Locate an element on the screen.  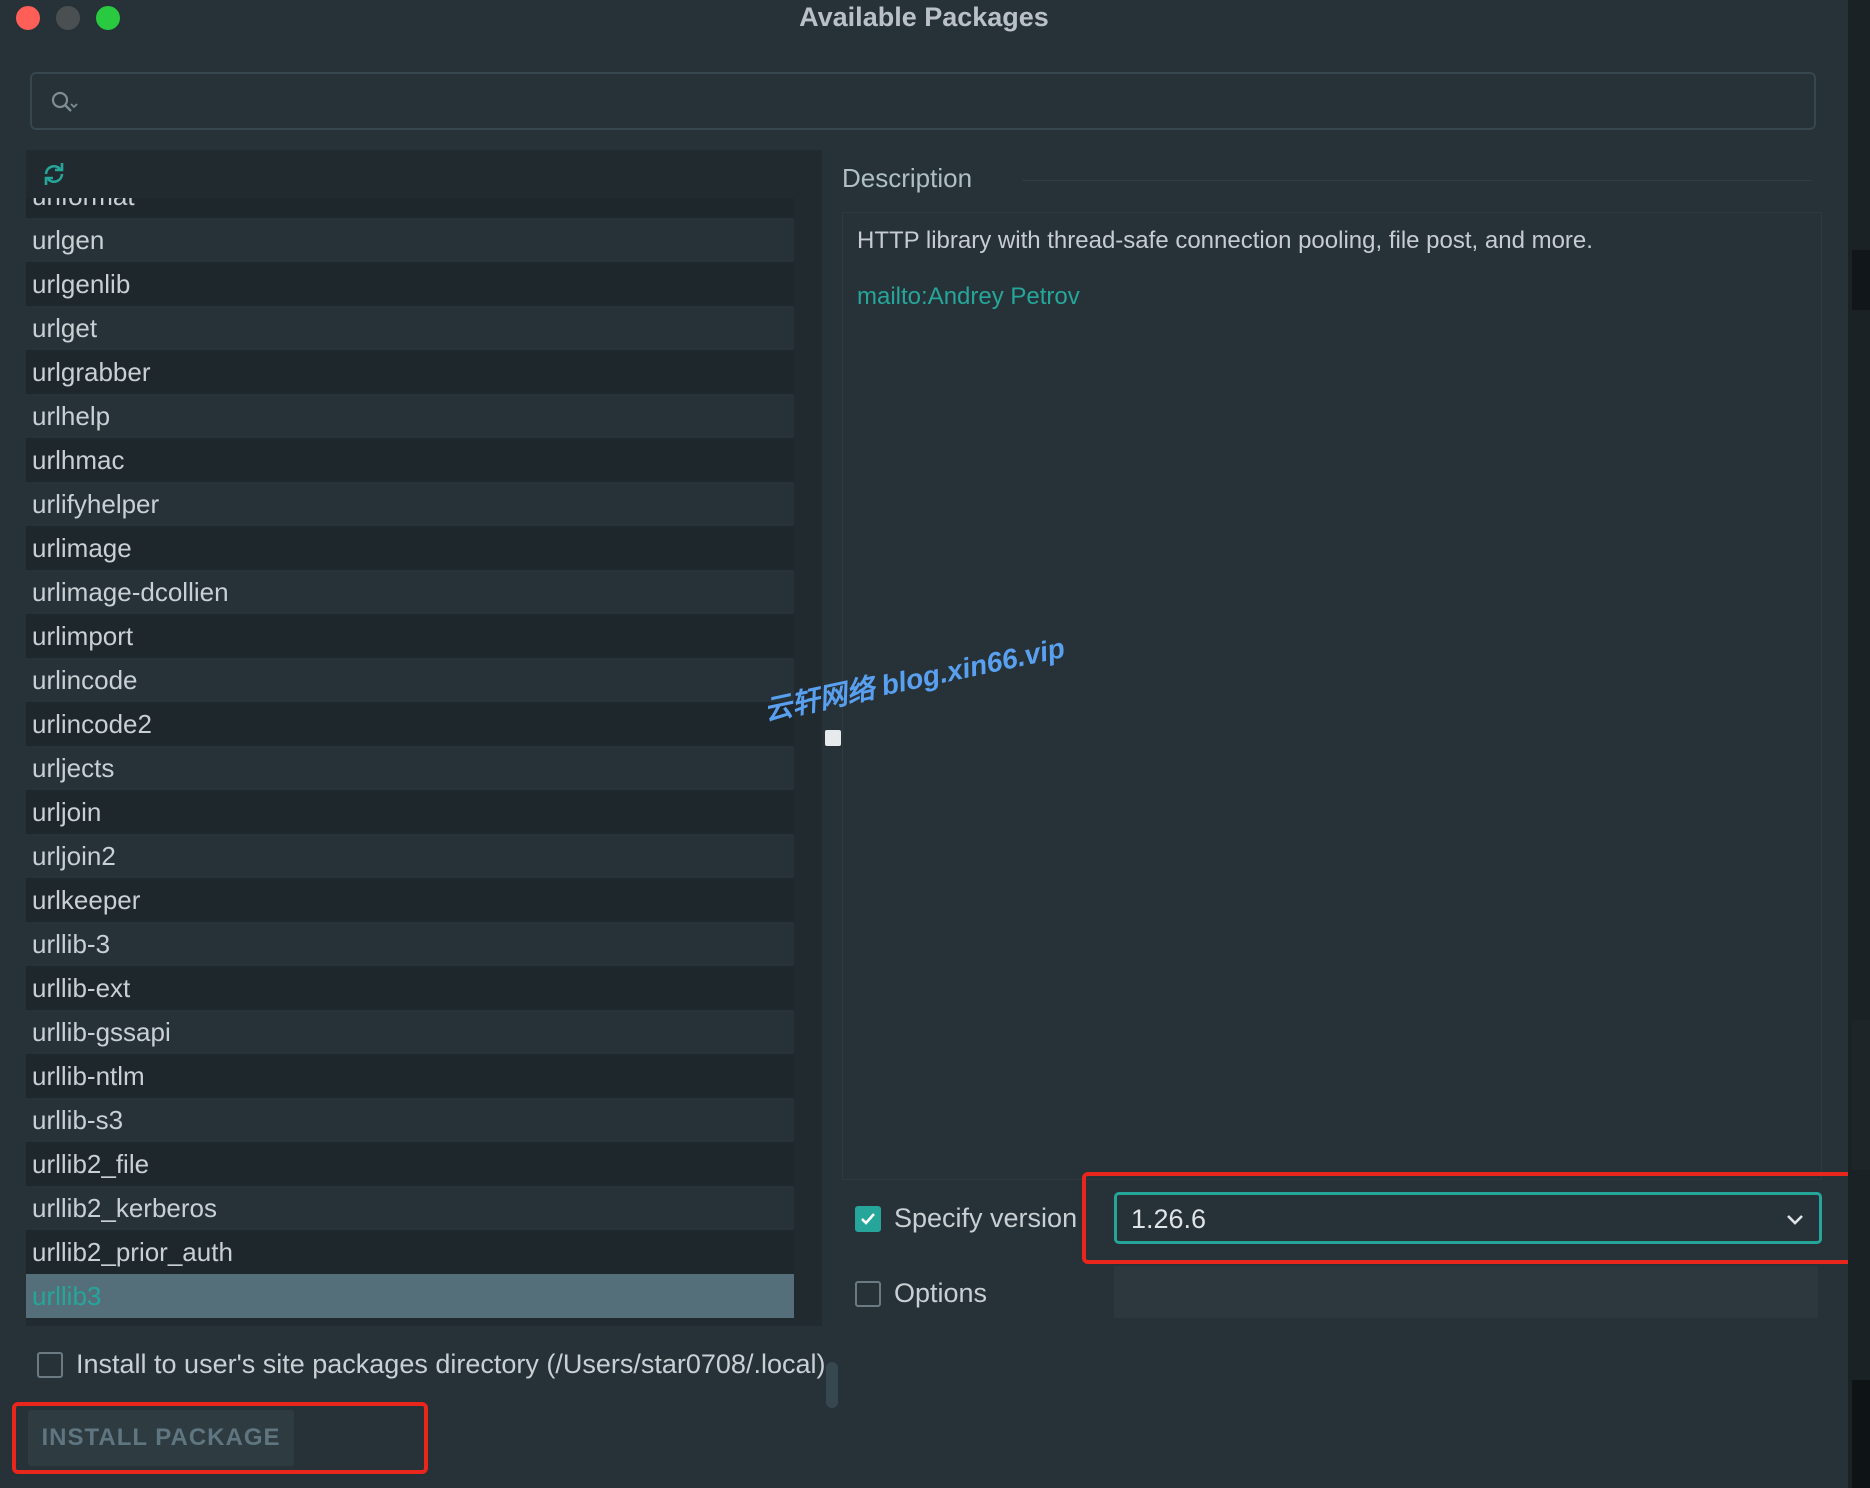
background-window-edge is located at coordinates (1859, 744).